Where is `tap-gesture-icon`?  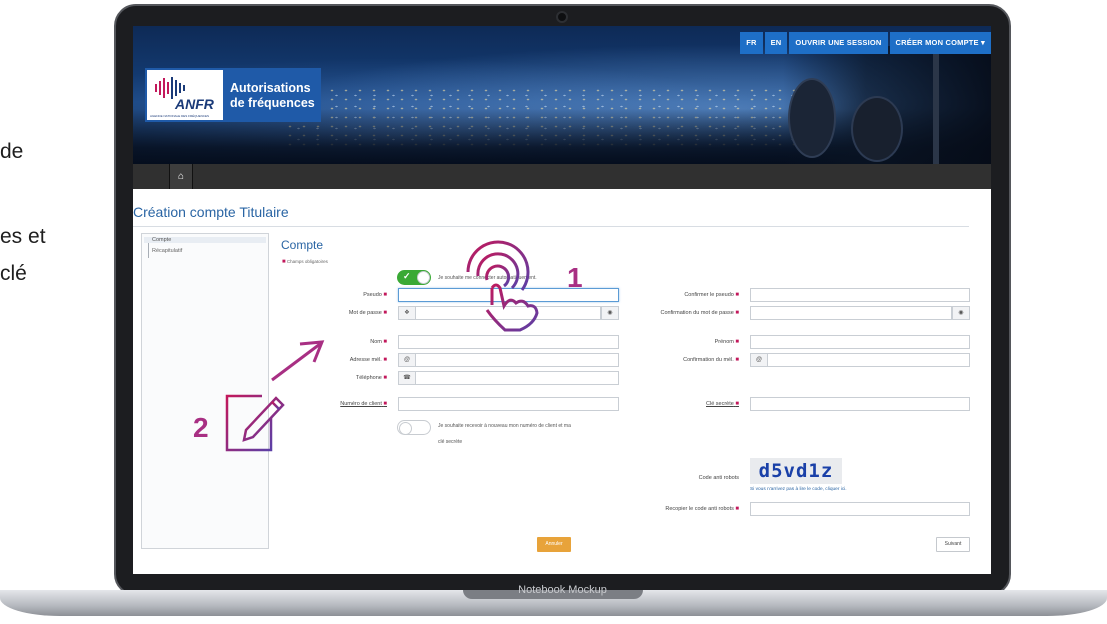
tap-gesture-icon is located at coordinates (502, 286).